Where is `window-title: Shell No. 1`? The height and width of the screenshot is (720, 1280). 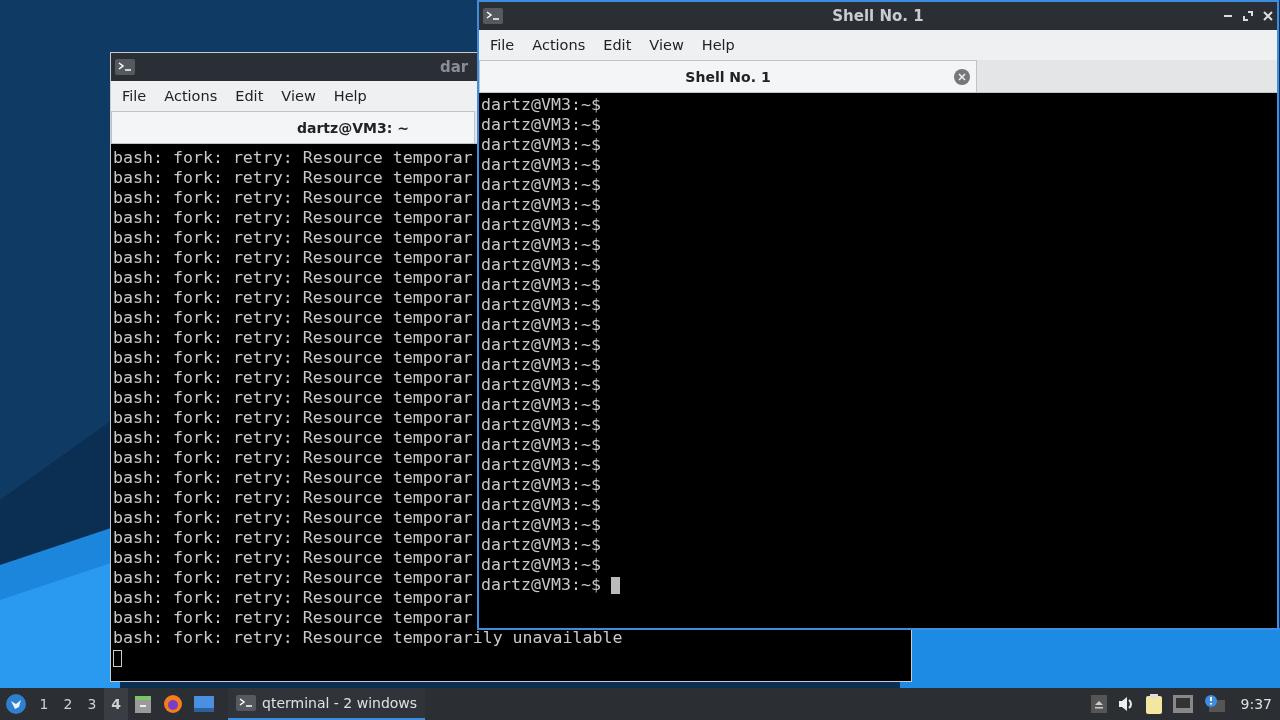
window-title: Shell No. 1 is located at coordinates (878, 16).